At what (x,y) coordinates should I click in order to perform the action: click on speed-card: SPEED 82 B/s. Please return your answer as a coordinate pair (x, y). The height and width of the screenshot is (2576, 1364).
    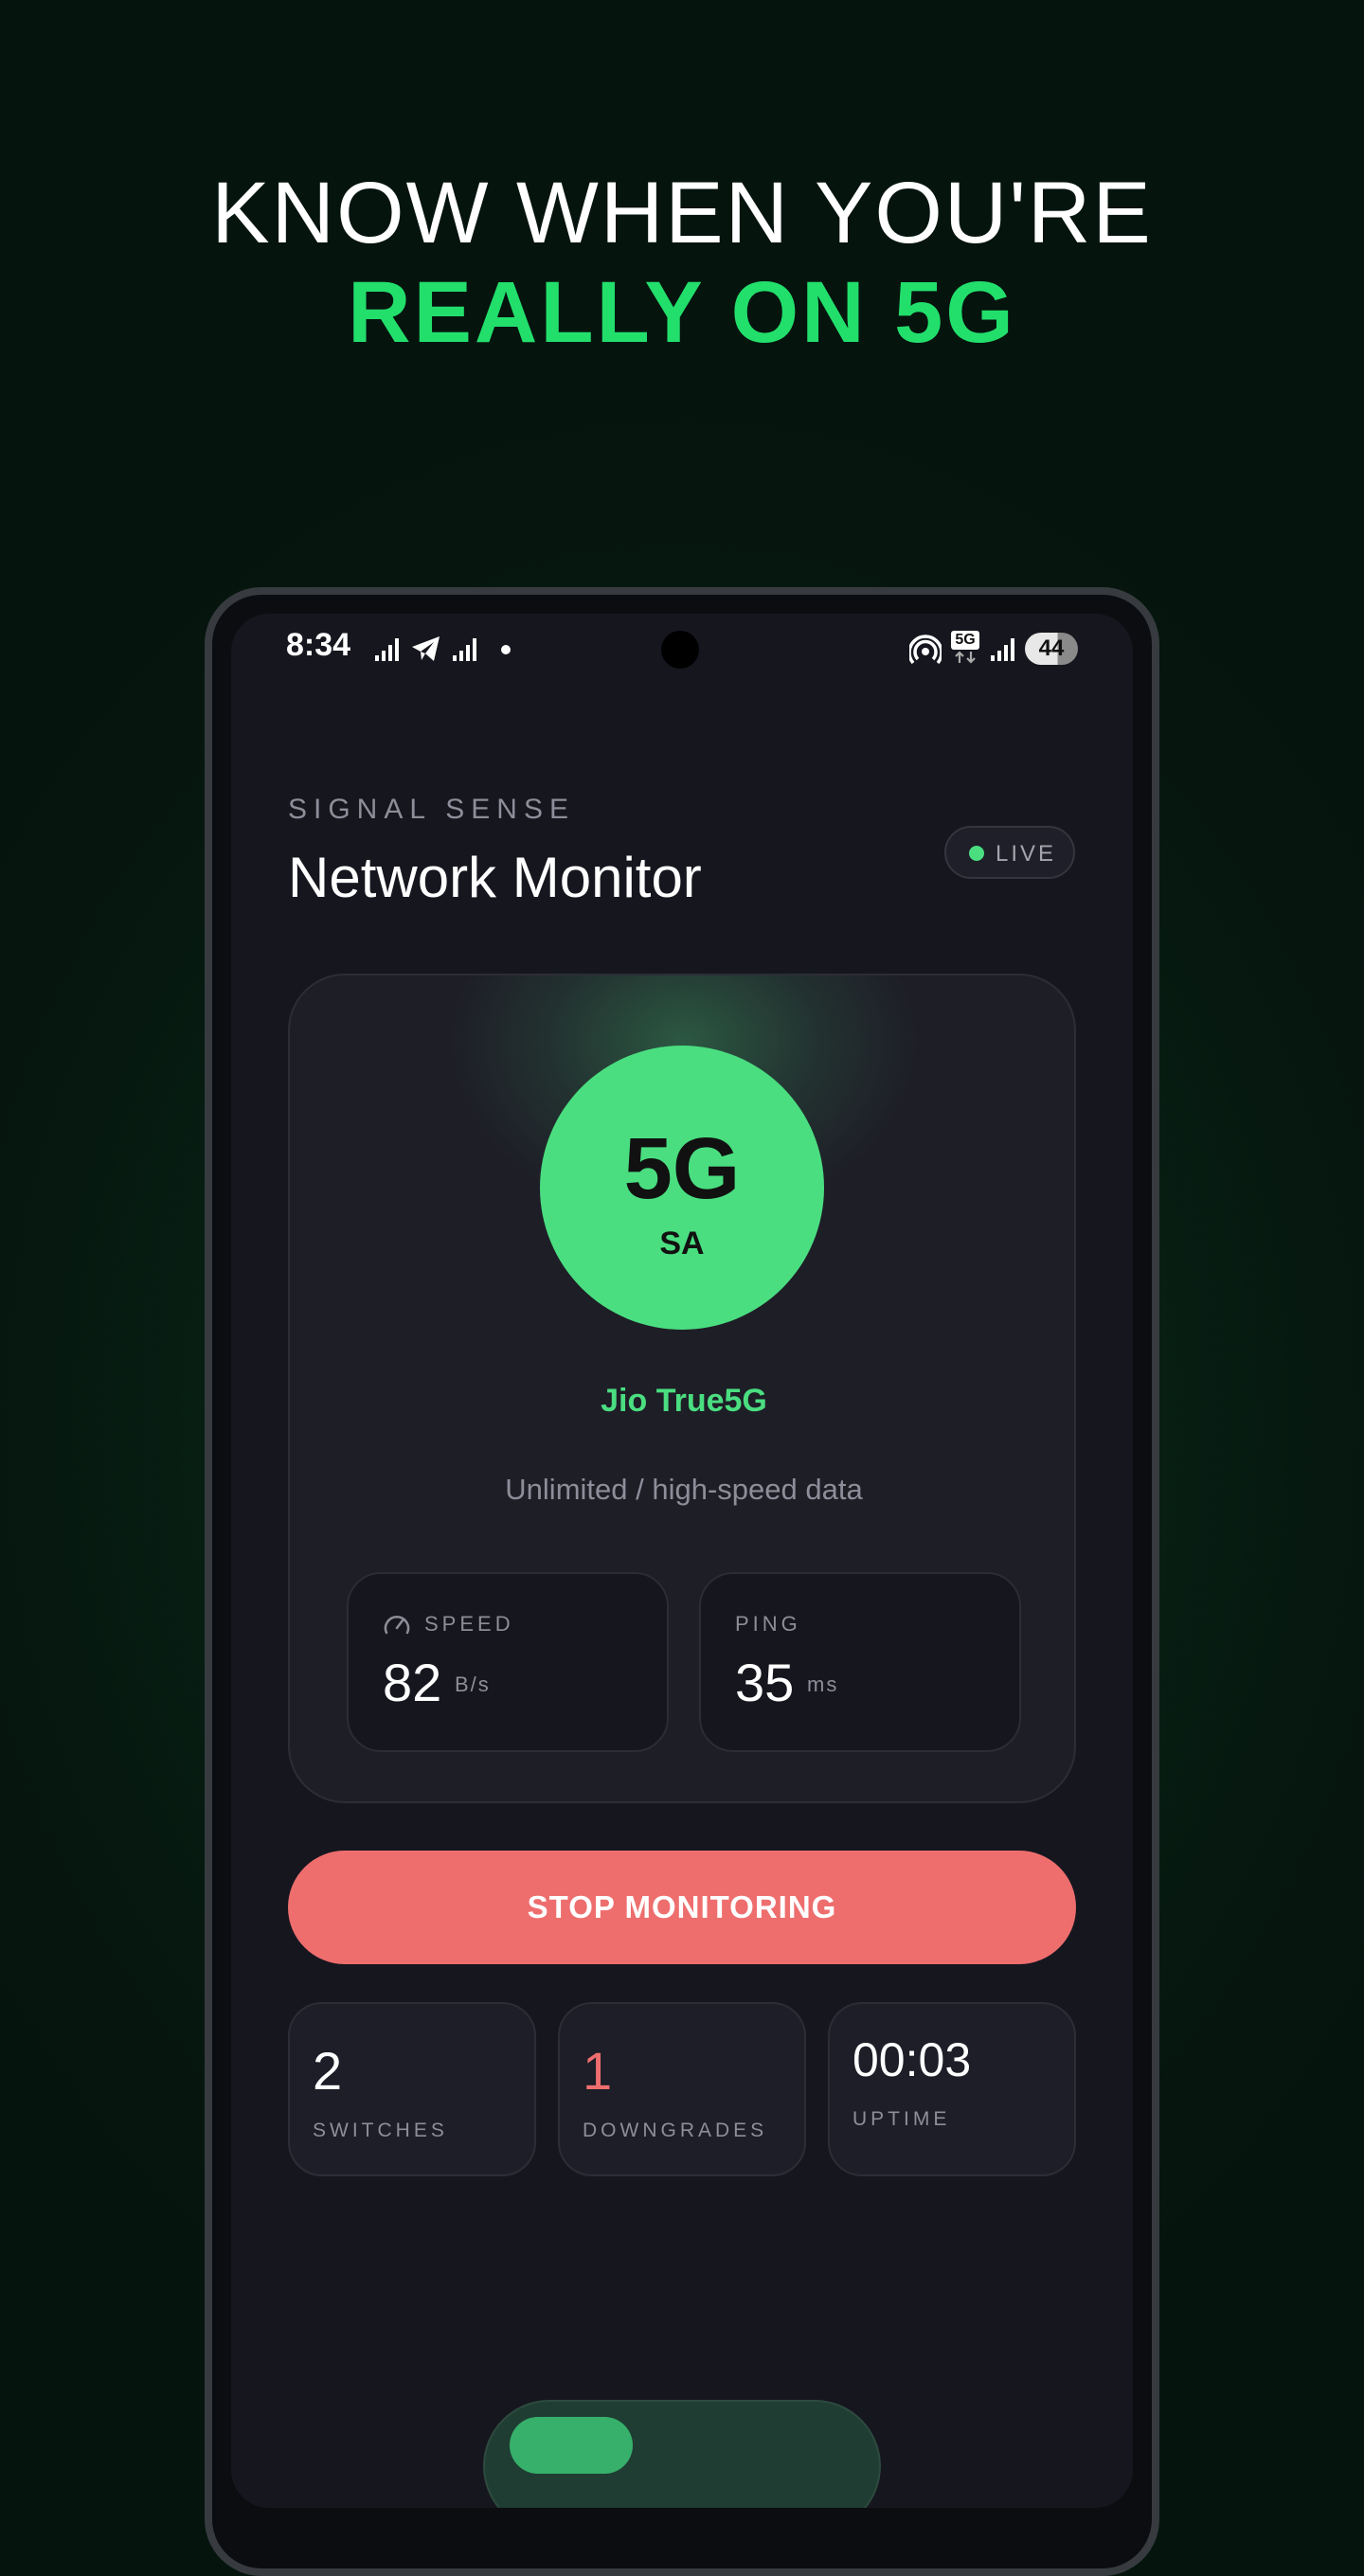
    Looking at the image, I should click on (508, 1662).